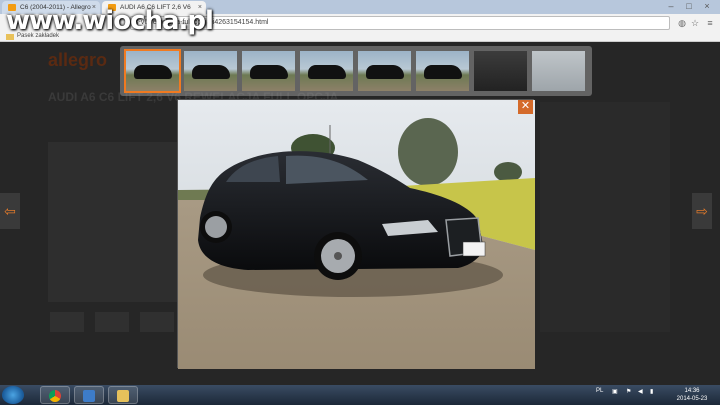  What do you see at coordinates (710, 23) in the screenshot?
I see `menu-icon: ≡` at bounding box center [710, 23].